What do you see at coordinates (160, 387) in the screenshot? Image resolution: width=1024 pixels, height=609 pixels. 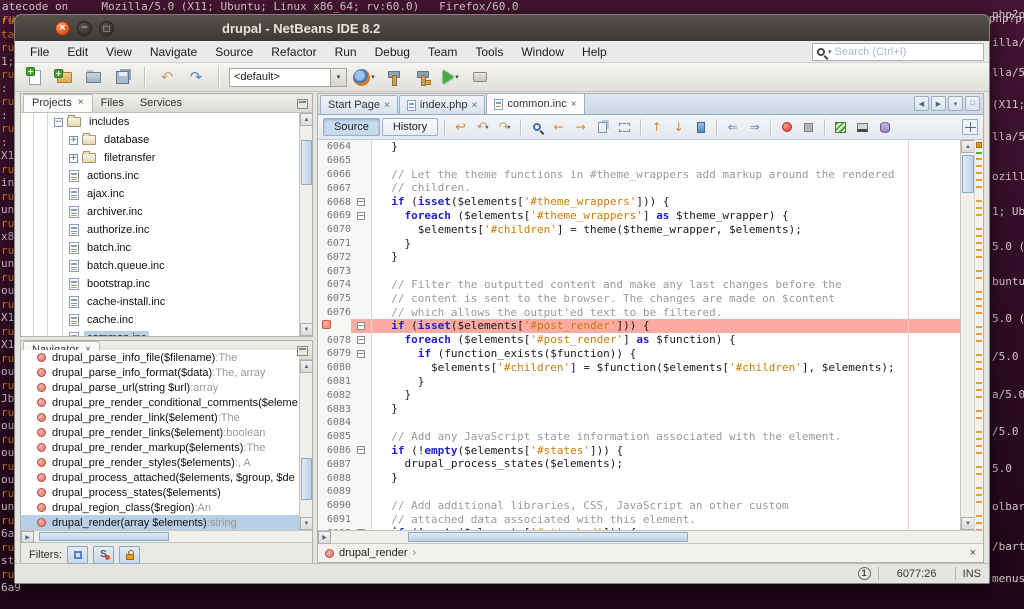 I see `navigator-item: drupal_parse_url(string $url):array` at bounding box center [160, 387].